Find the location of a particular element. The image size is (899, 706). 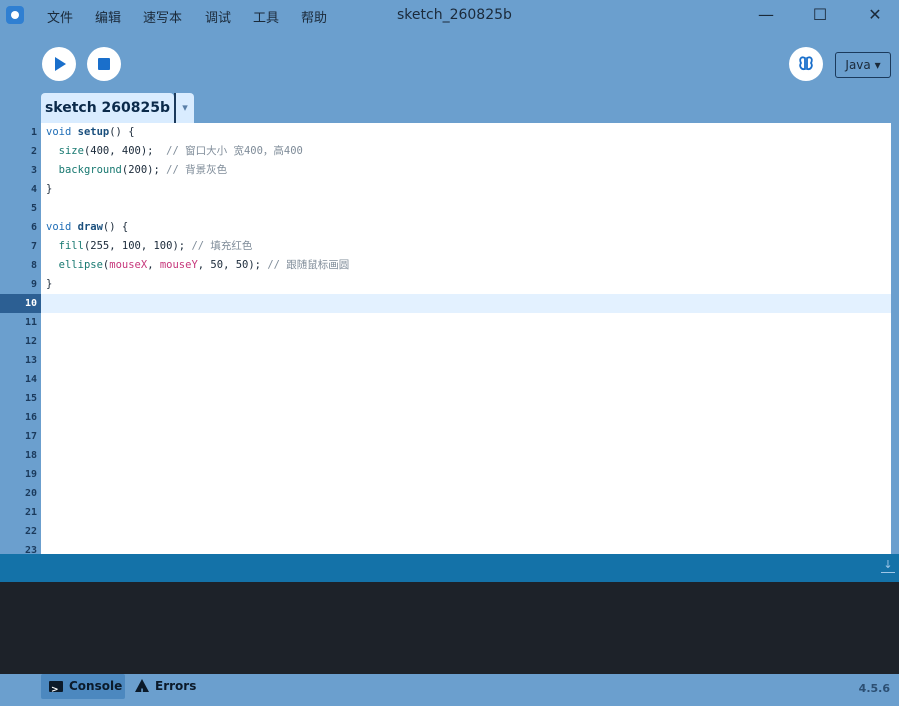

console-tab: Console is located at coordinates (83, 688).